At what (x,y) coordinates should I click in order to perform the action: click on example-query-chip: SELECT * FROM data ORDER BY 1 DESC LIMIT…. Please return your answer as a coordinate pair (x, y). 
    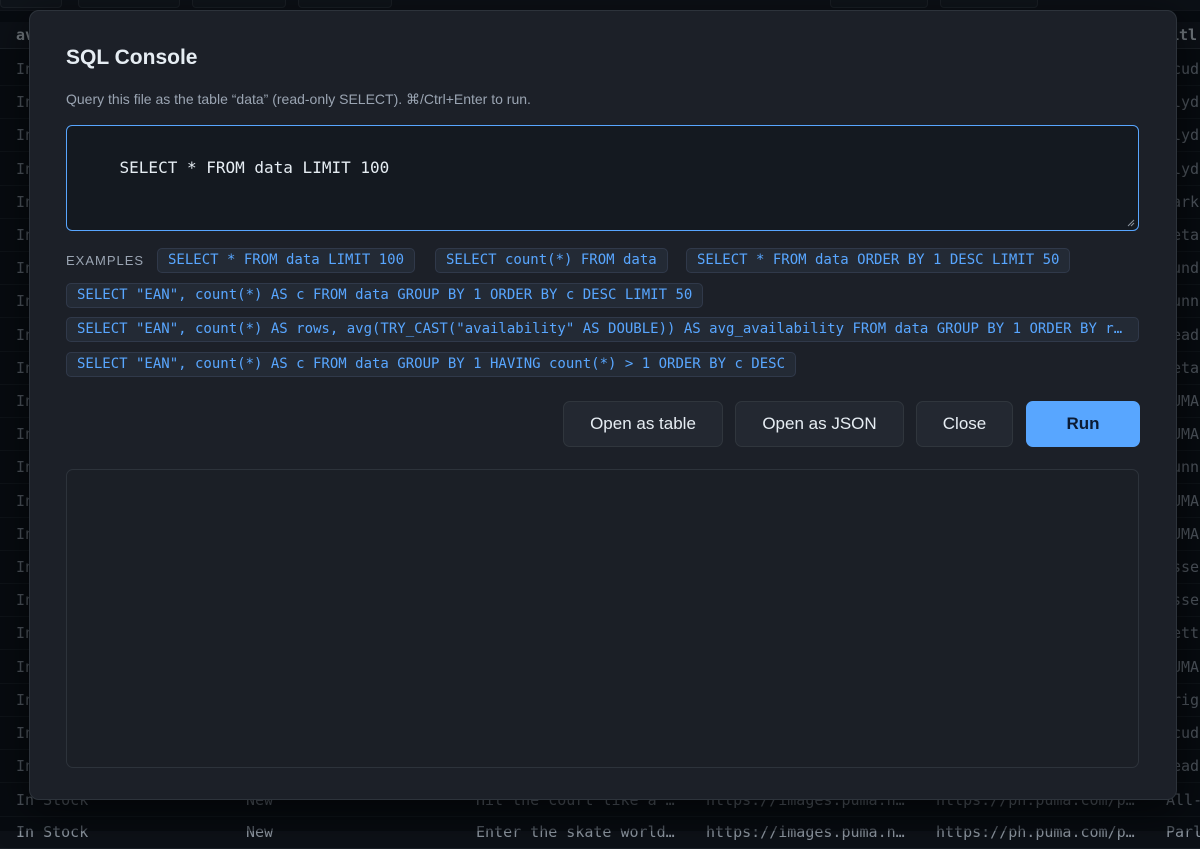
    Looking at the image, I should click on (878, 260).